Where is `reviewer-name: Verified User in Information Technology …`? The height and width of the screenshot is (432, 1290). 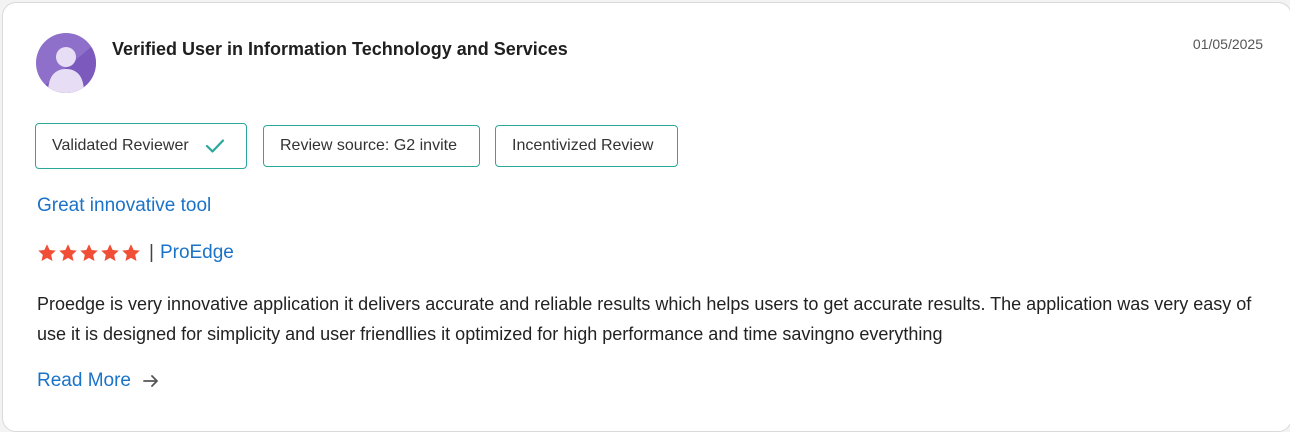
reviewer-name: Verified User in Information Technology … is located at coordinates (340, 49).